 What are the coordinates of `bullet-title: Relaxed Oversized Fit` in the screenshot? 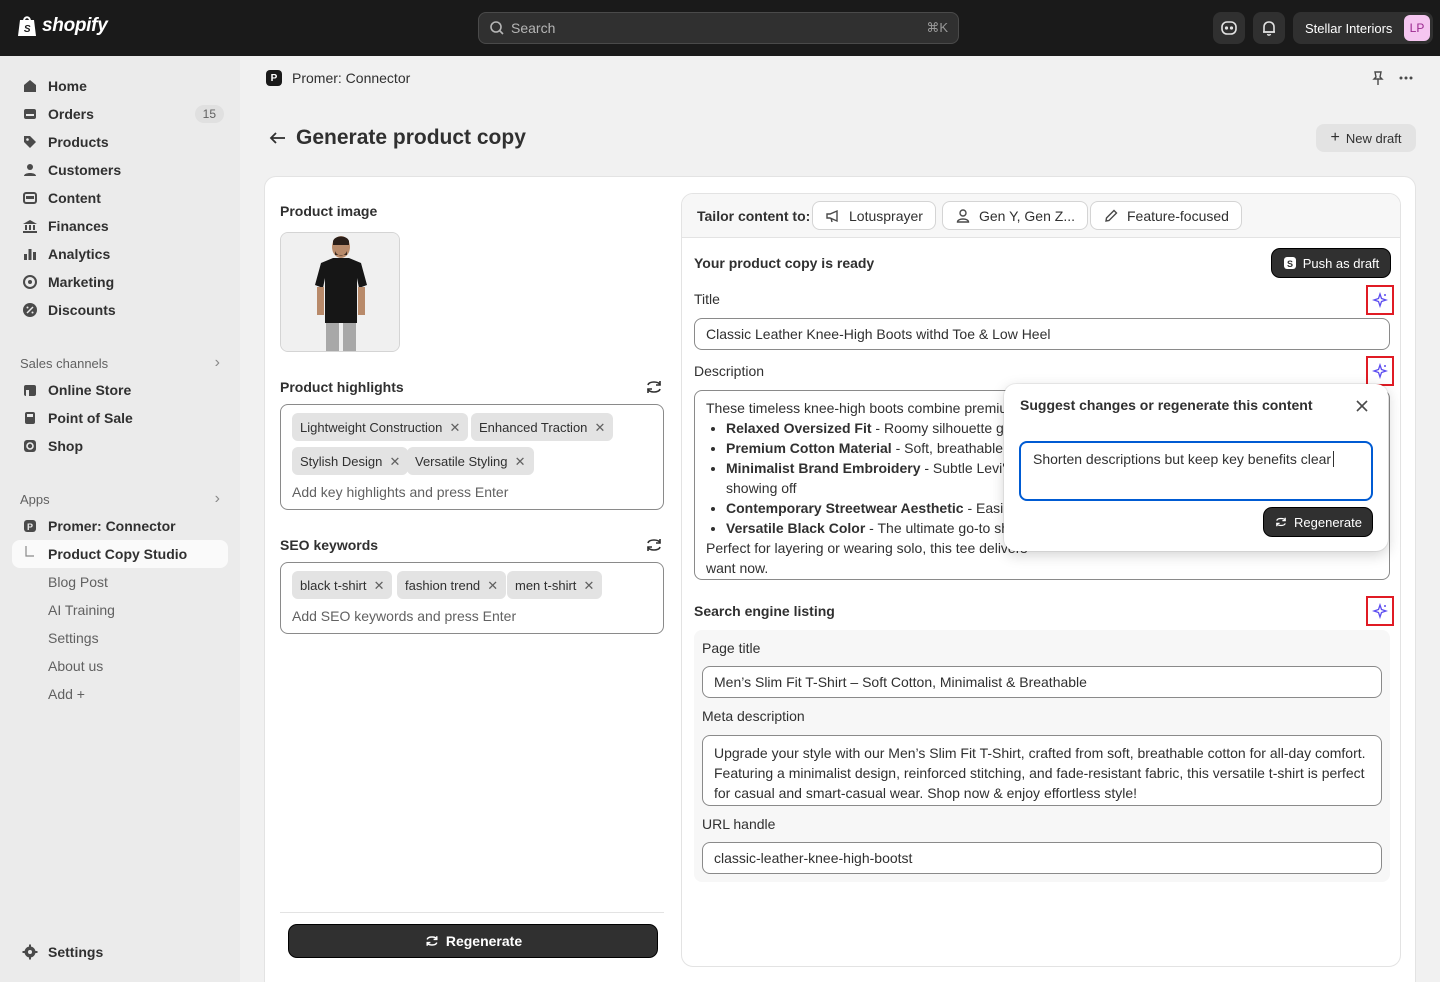 It's located at (799, 428).